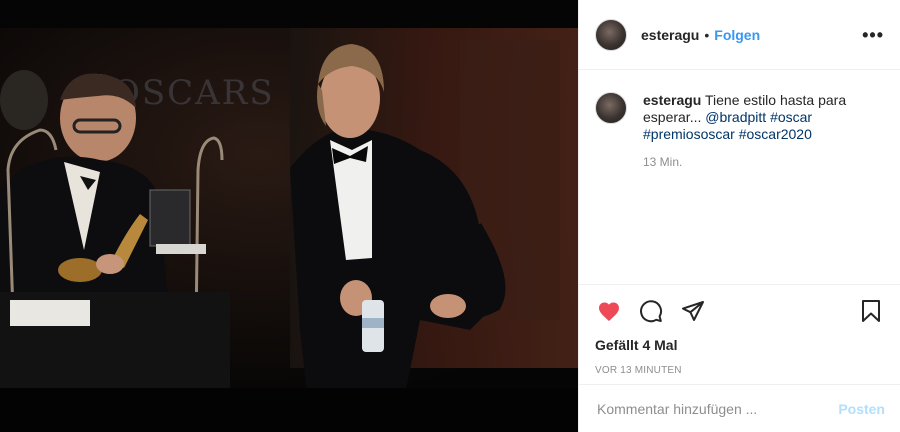 This screenshot has height=432, width=900. Describe the element at coordinates (735, 117) in the screenshot. I see `caption-mention-link: @bradpitt` at that location.